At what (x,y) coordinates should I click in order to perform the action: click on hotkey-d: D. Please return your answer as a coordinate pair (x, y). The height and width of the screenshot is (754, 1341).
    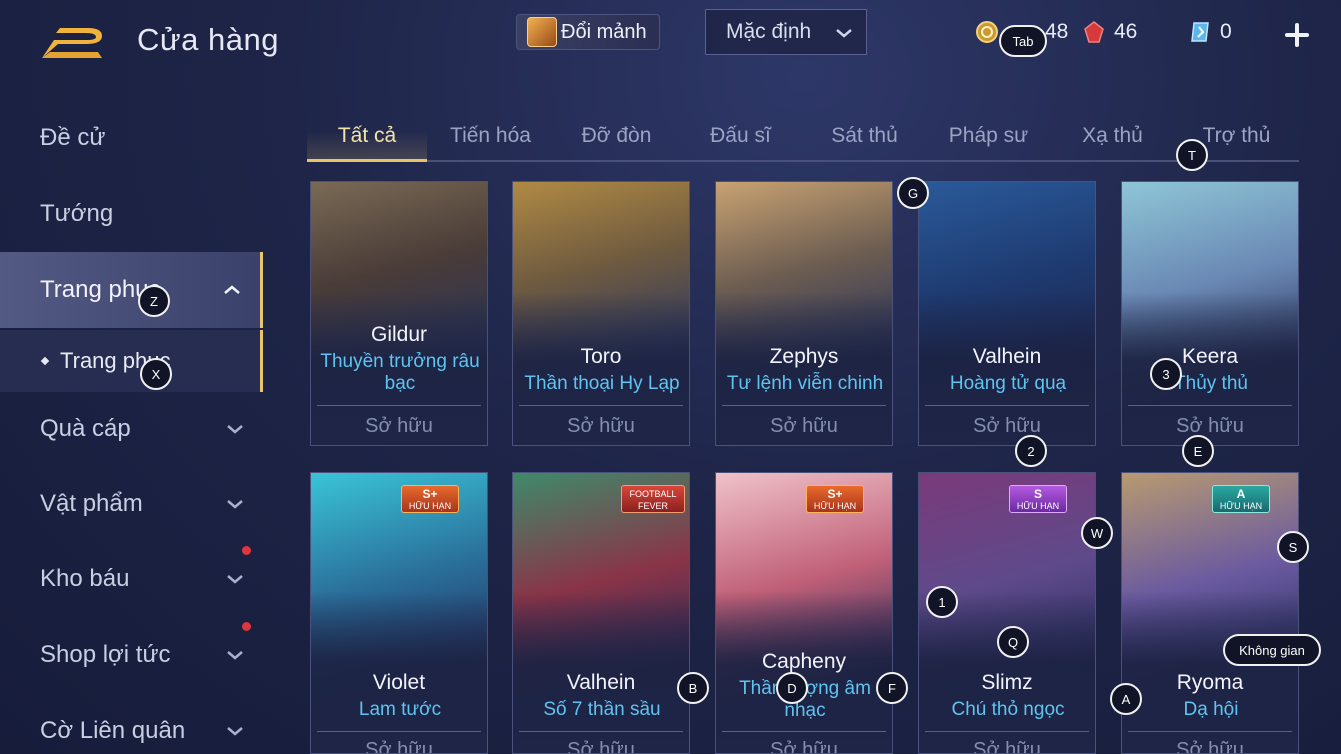
    Looking at the image, I should click on (792, 688).